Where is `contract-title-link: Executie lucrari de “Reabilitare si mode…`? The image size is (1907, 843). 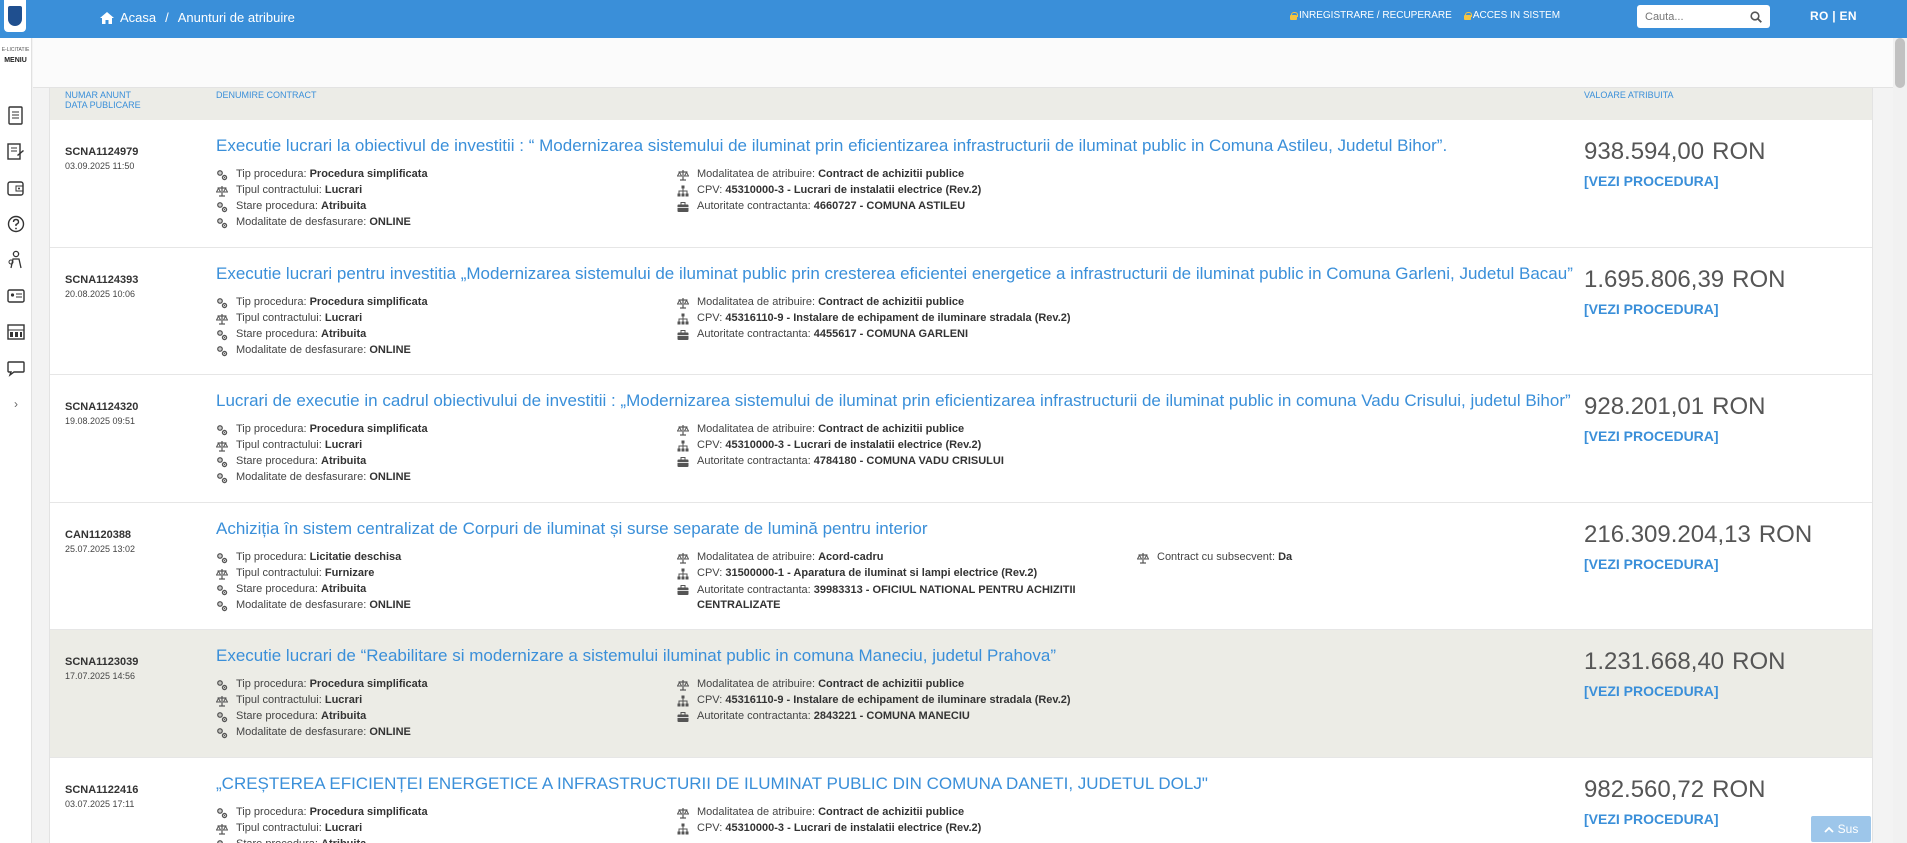 contract-title-link: Executie lucrari de “Reabilitare si mode… is located at coordinates (896, 656).